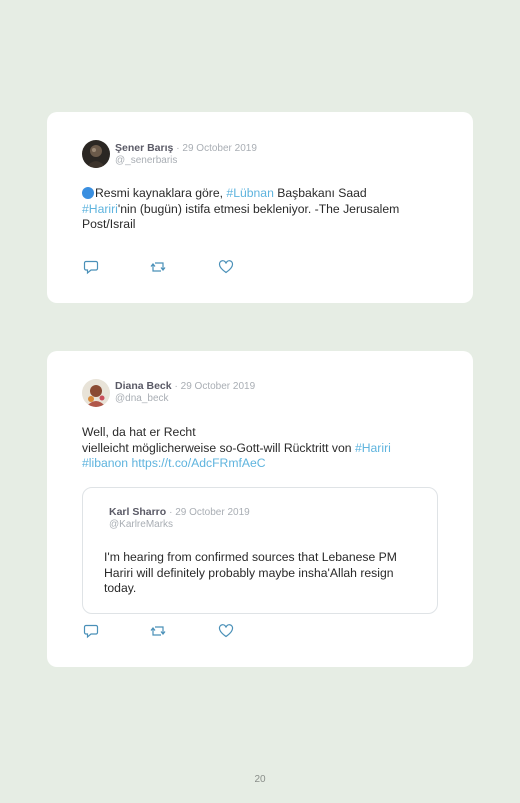 The height and width of the screenshot is (803, 520). What do you see at coordinates (143, 386) in the screenshot?
I see `author-name-text: Diana Beck` at bounding box center [143, 386].